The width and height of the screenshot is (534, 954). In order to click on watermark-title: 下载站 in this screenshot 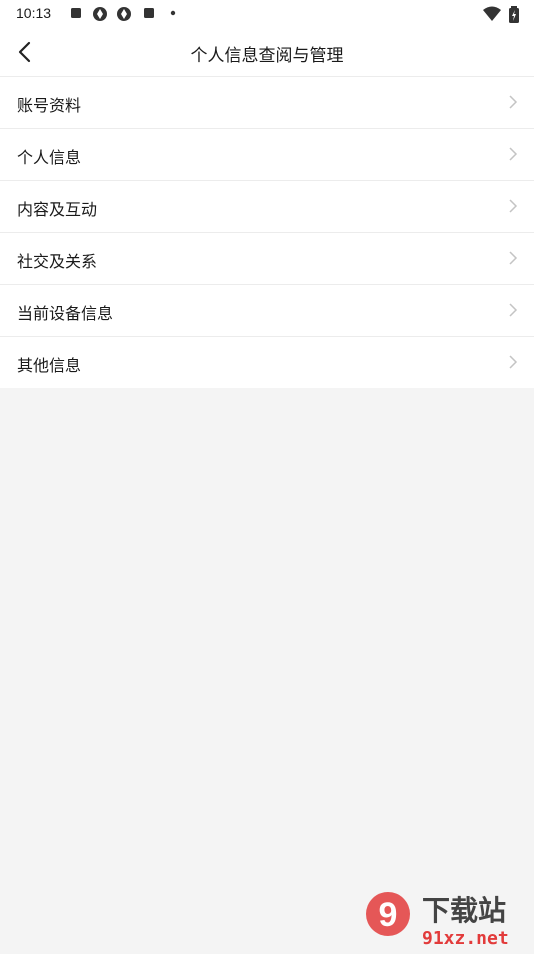, I will do `click(464, 910)`.